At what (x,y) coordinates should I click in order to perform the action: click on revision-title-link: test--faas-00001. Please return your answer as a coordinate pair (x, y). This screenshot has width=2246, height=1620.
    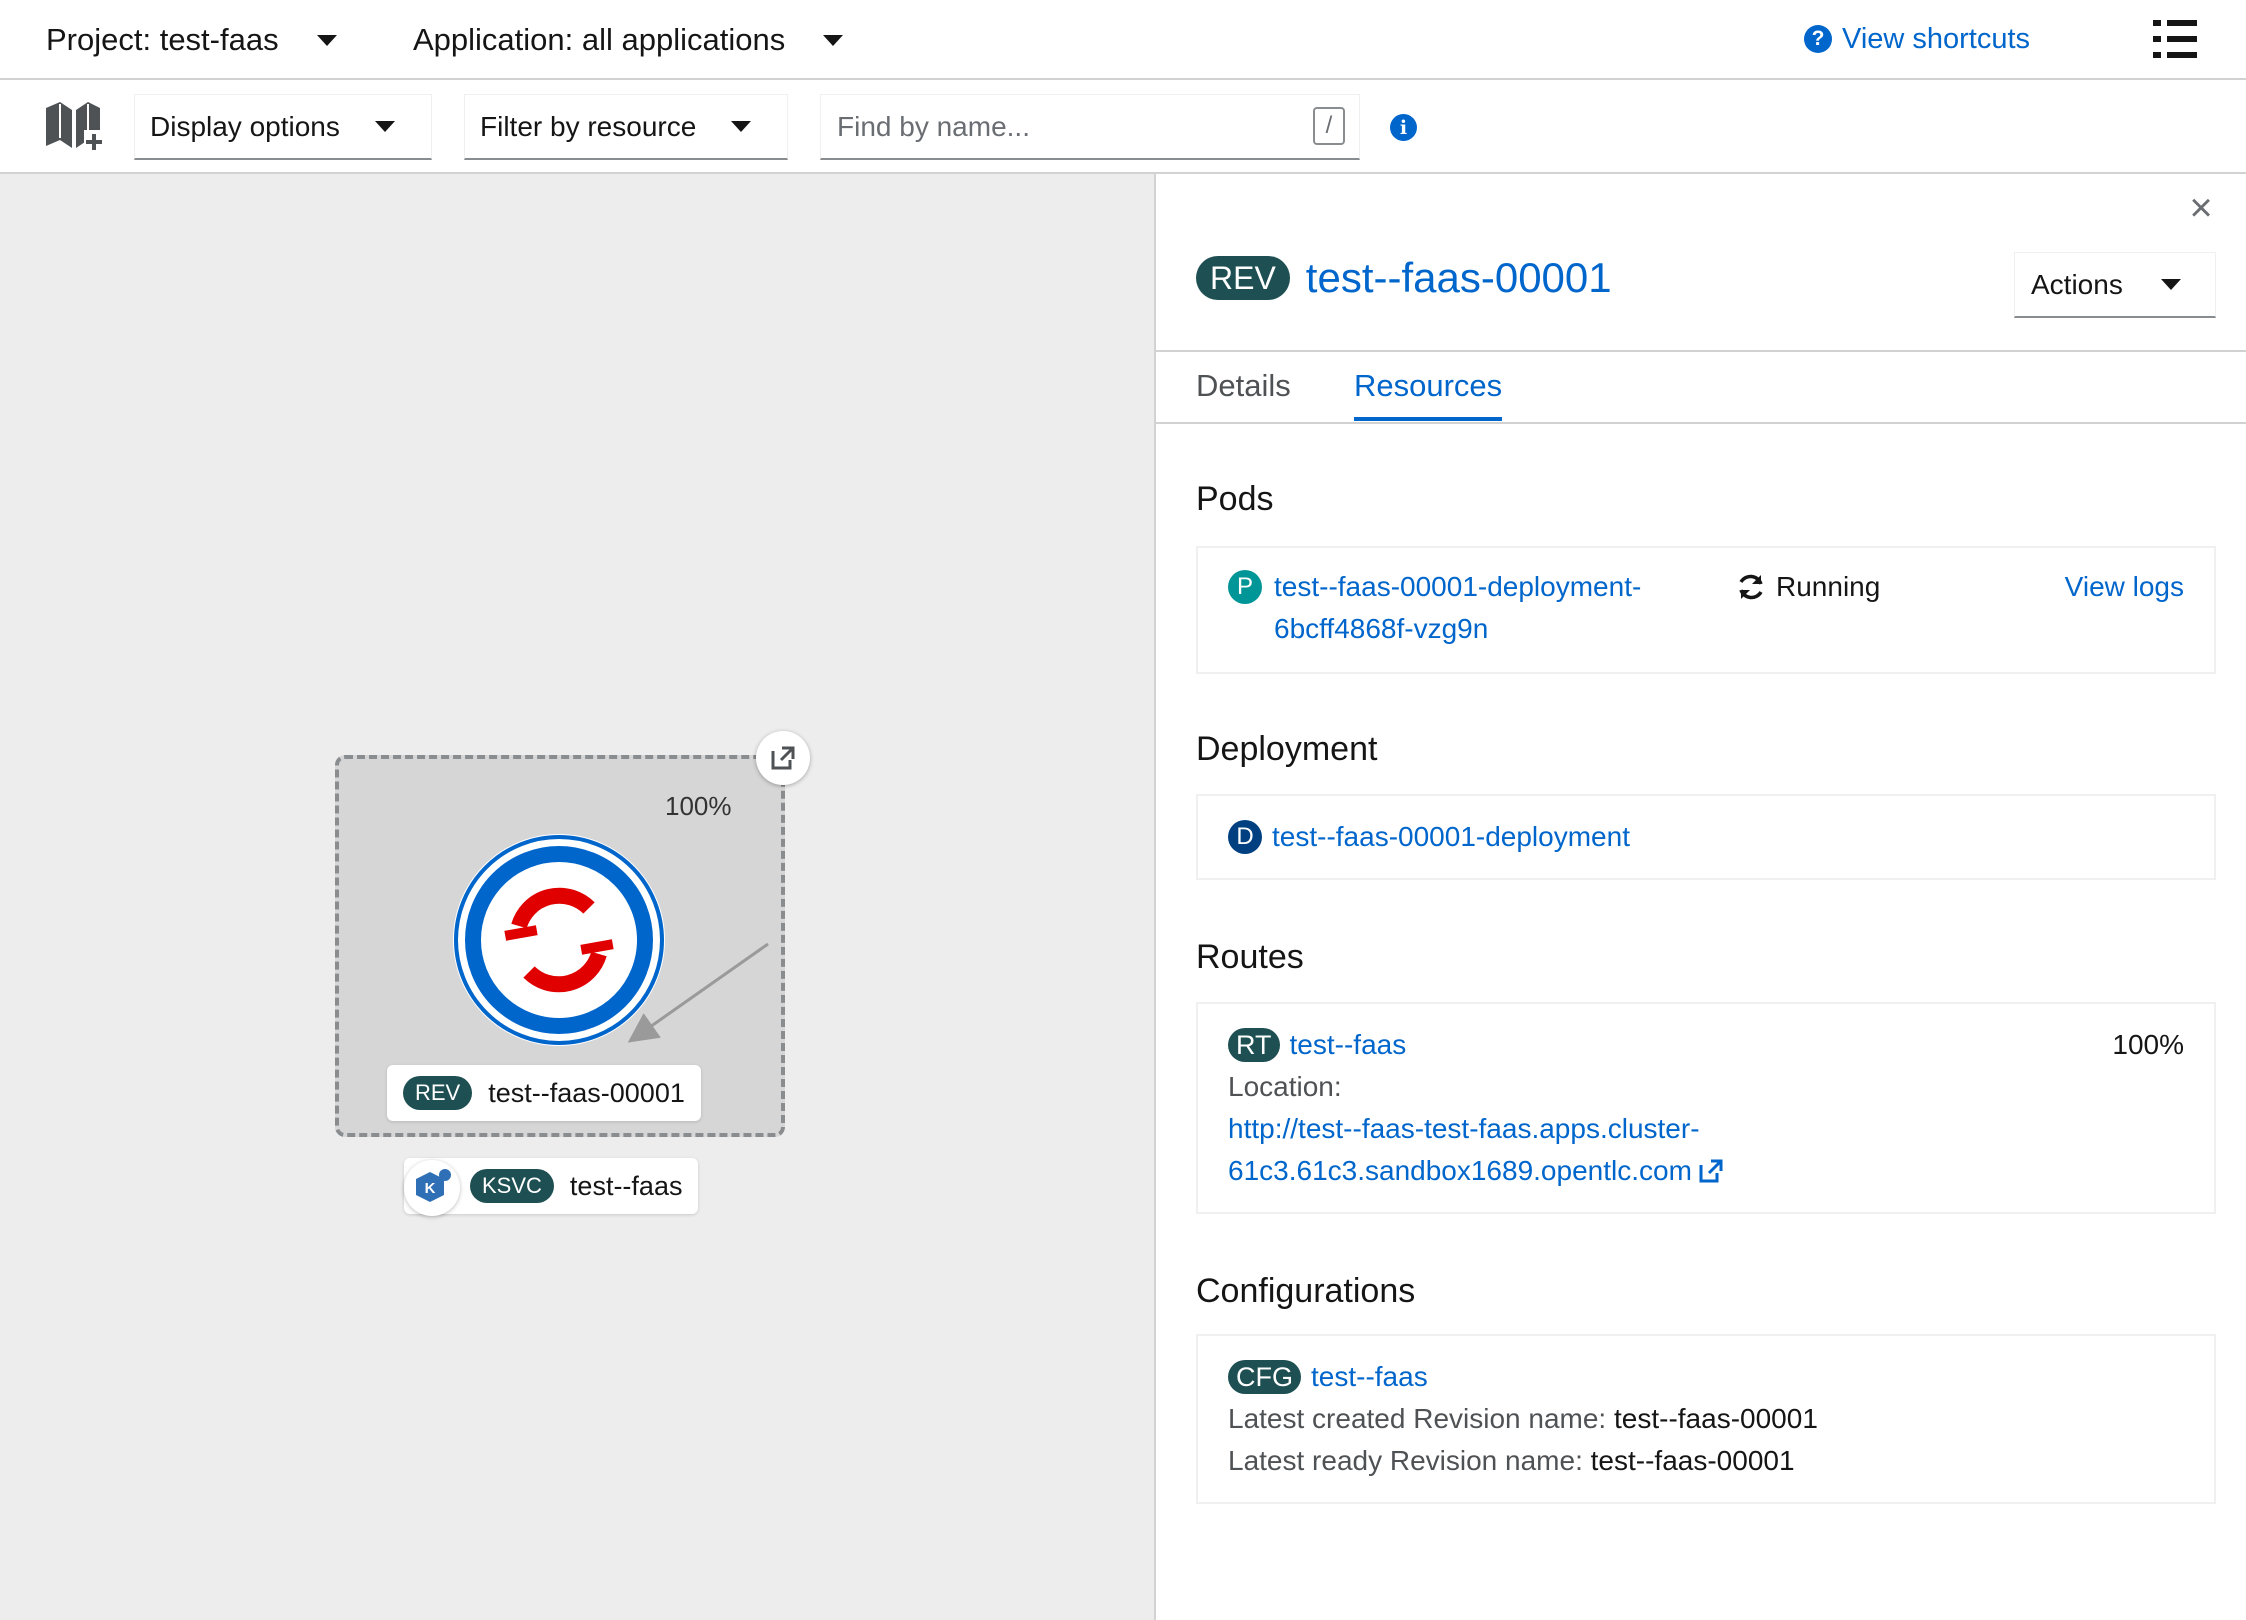
    Looking at the image, I should click on (1459, 278).